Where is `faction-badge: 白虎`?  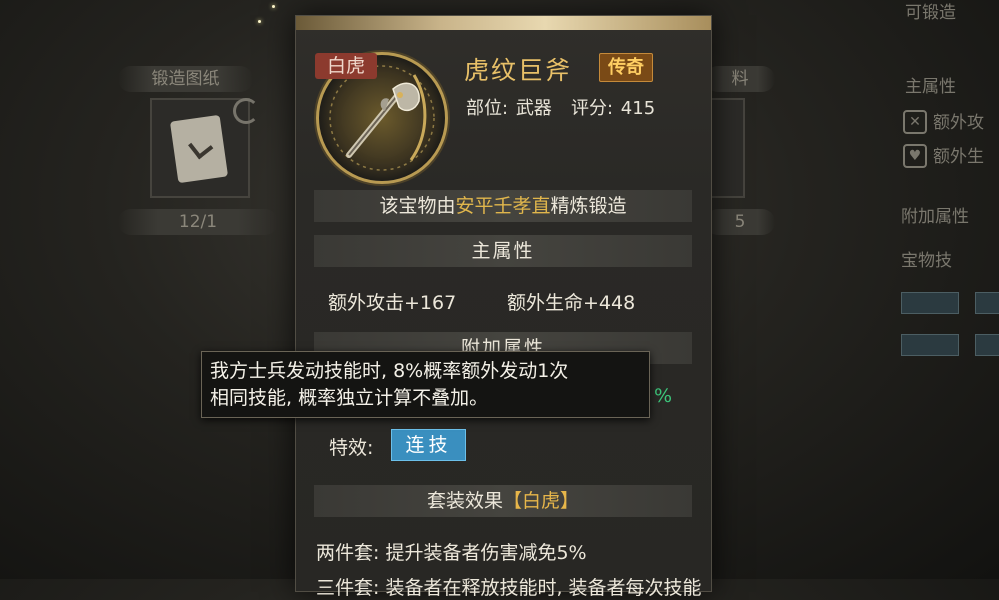
faction-badge: 白虎 is located at coordinates (346, 66).